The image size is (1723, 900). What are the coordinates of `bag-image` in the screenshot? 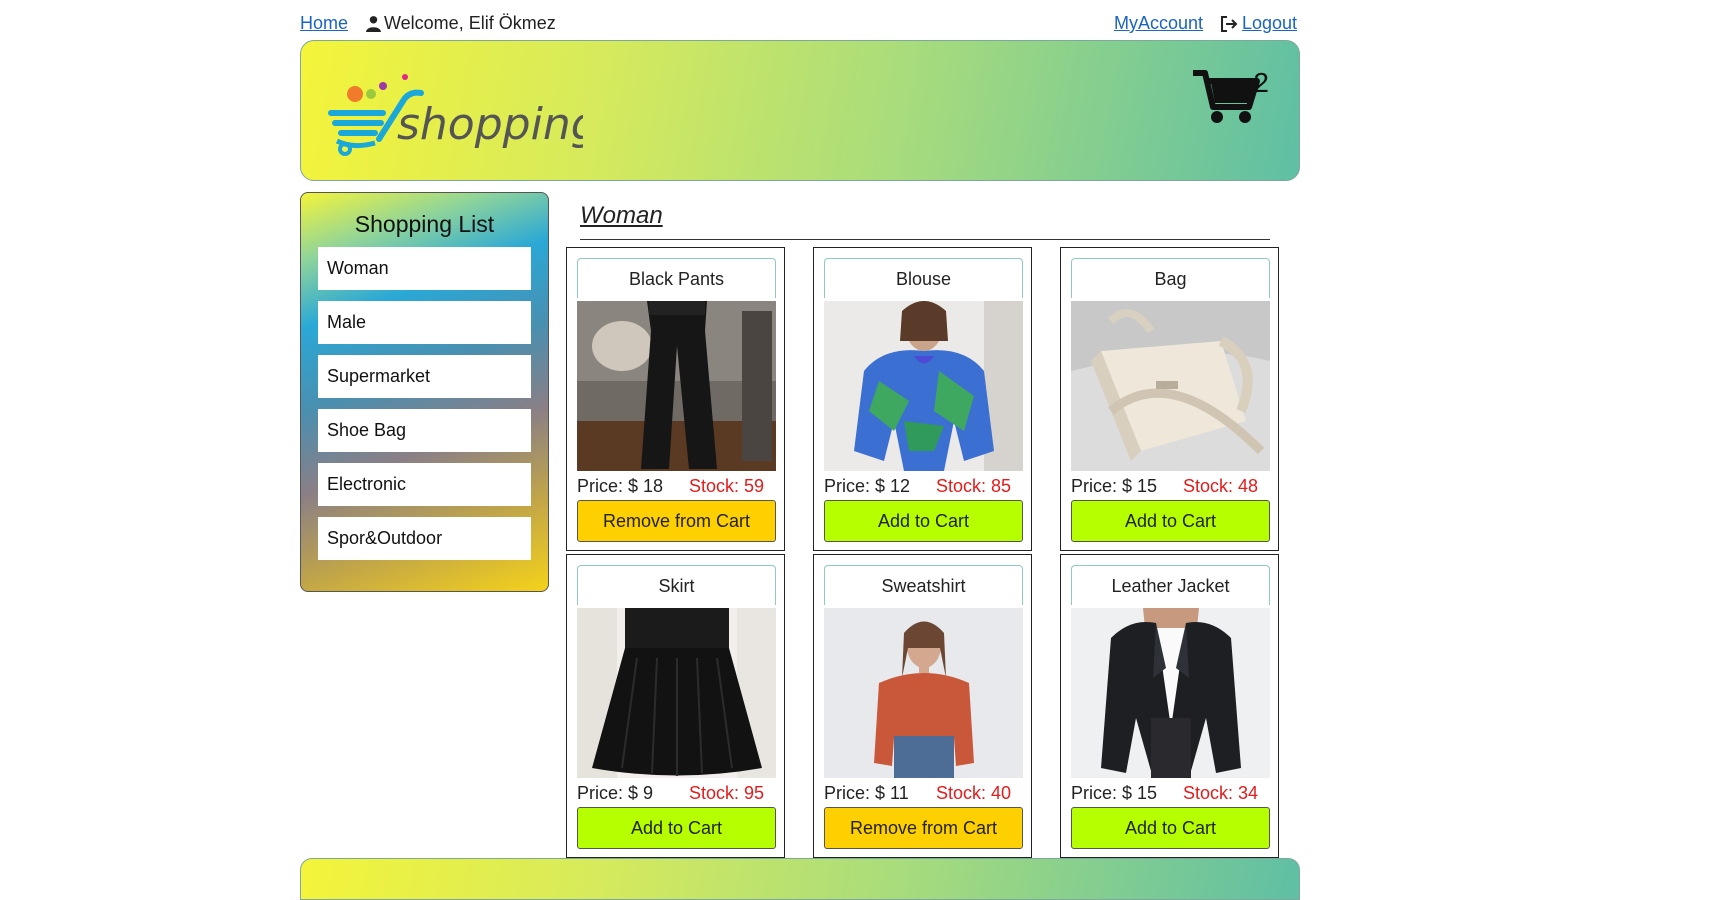 It's located at (1170, 386).